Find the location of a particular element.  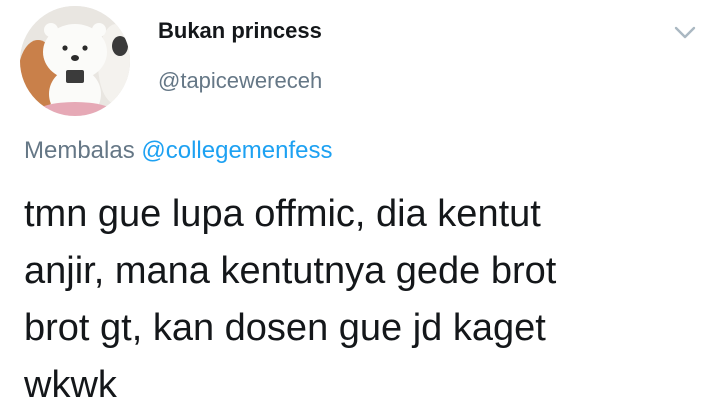

reply-context: Membalas @collegemenfess is located at coordinates (178, 151).